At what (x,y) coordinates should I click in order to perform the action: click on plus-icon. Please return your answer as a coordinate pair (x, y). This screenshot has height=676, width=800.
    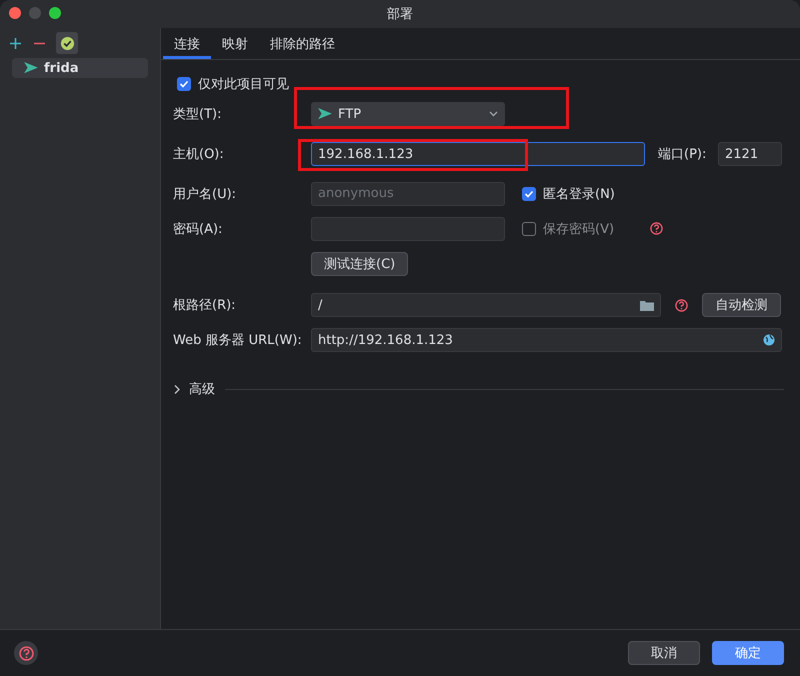
    Looking at the image, I should click on (15, 43).